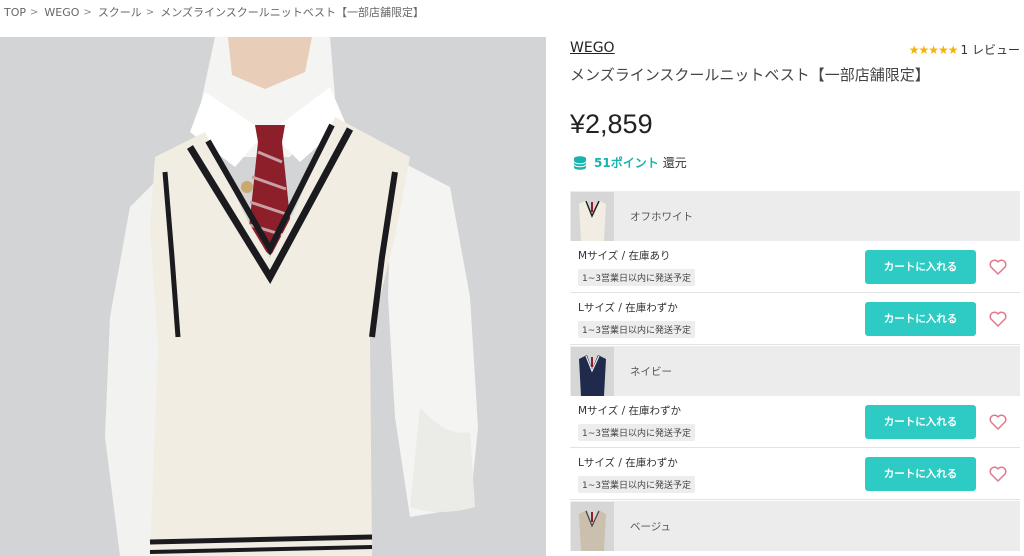 This screenshot has height=556, width=1024. I want to click on size-stock-label: Mサイズ / 在庫あり, so click(624, 255).